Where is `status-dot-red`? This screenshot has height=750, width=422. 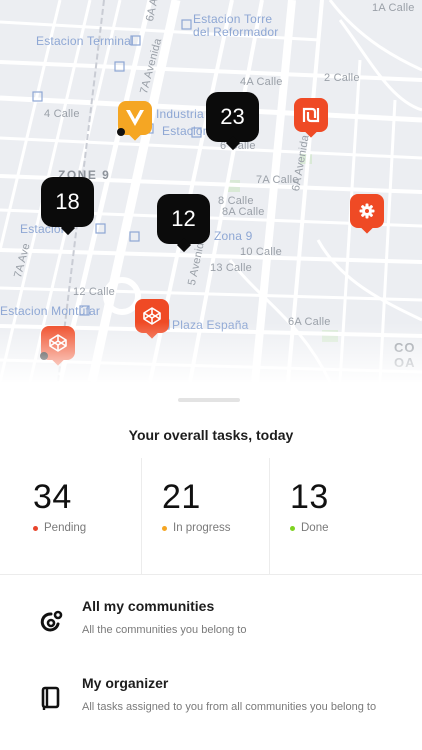
status-dot-red is located at coordinates (35, 528).